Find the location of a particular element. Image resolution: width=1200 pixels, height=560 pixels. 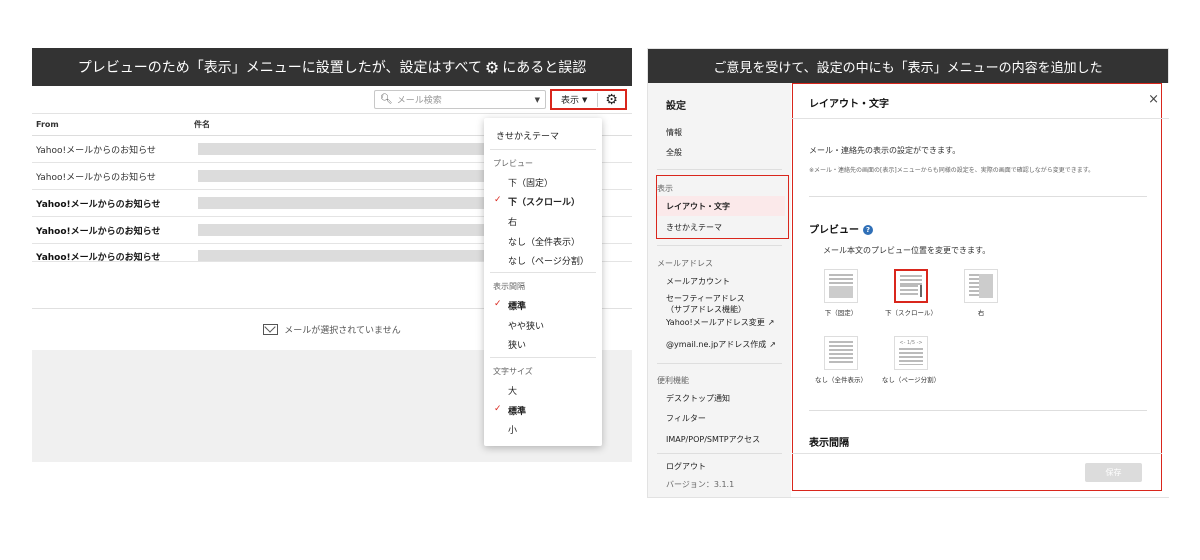

option-label: 下（固定） is located at coordinates (841, 313).